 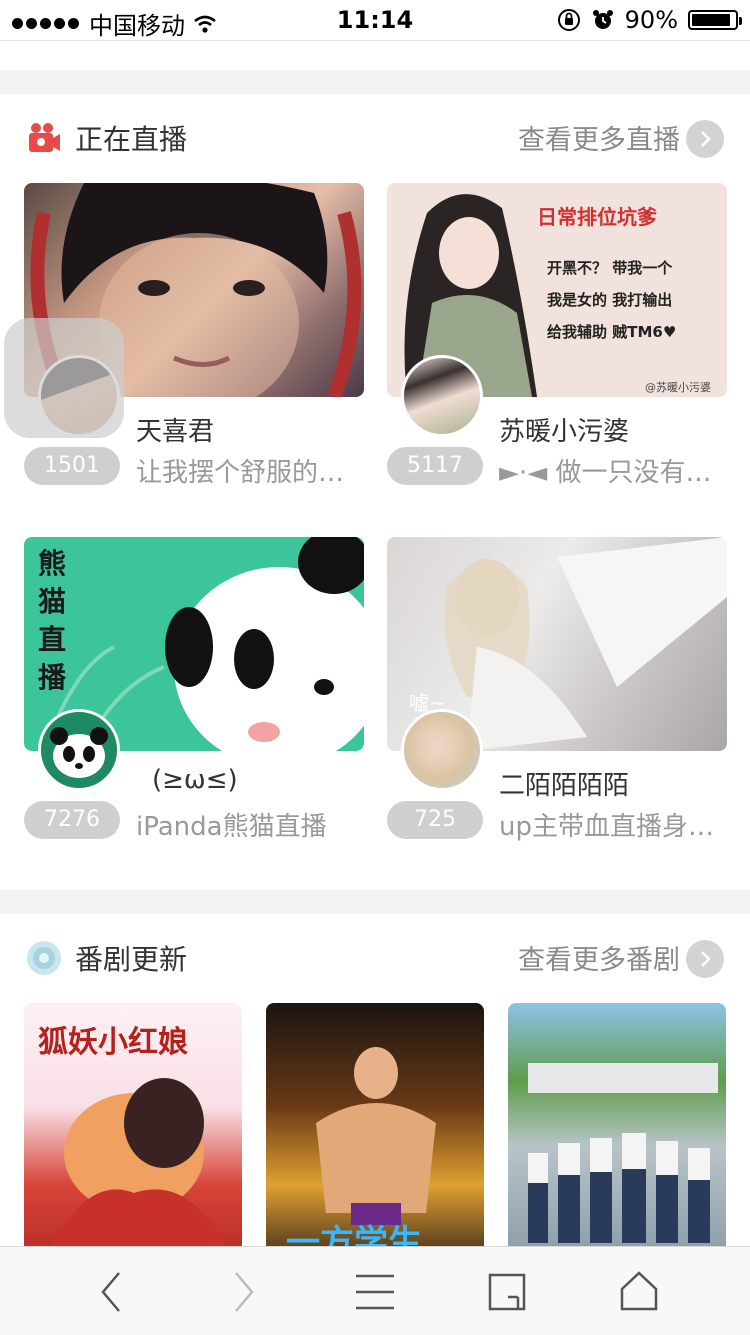 I want to click on streamer-name: 苏暖小污婆, so click(x=564, y=432).